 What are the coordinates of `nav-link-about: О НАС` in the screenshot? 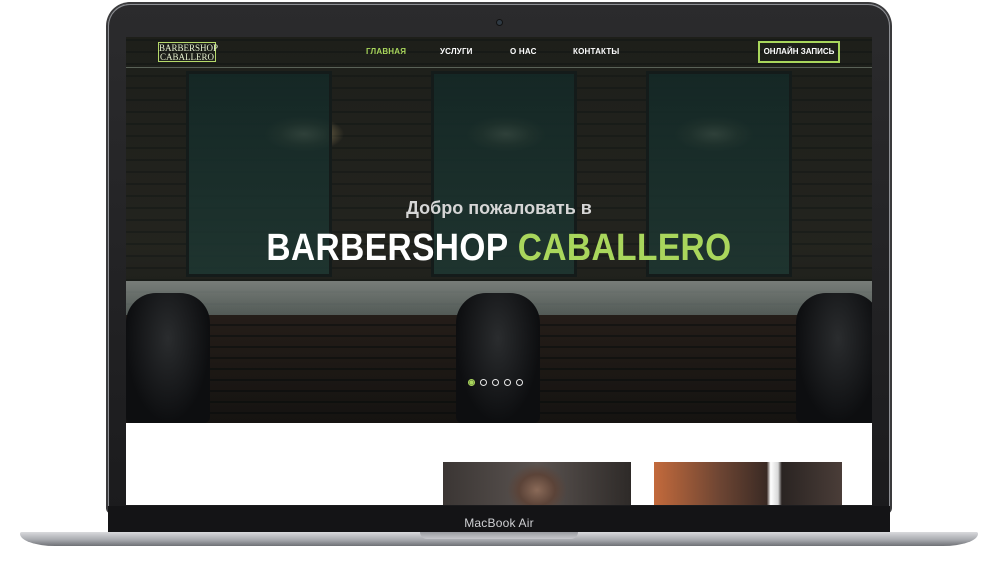 It's located at (523, 51).